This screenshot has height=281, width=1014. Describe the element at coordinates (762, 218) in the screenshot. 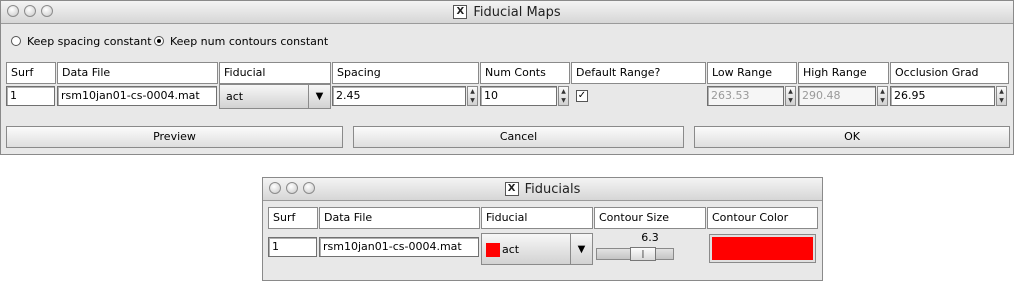

I see `header-contour-color: Contour Color` at that location.